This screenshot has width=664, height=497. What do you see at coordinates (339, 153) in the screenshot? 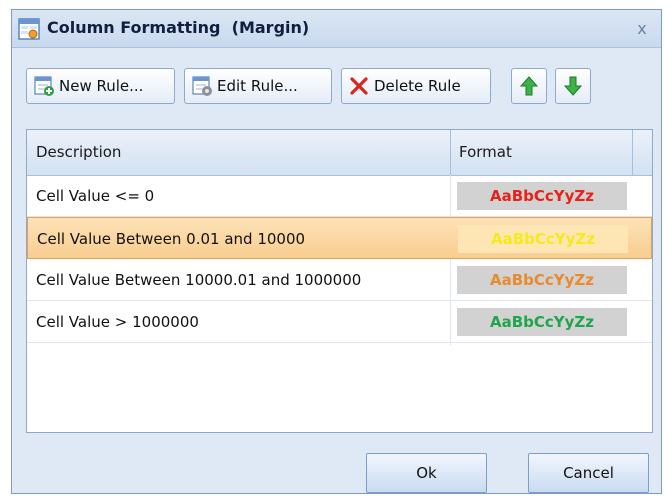
I see `grid-header: Description Format` at bounding box center [339, 153].